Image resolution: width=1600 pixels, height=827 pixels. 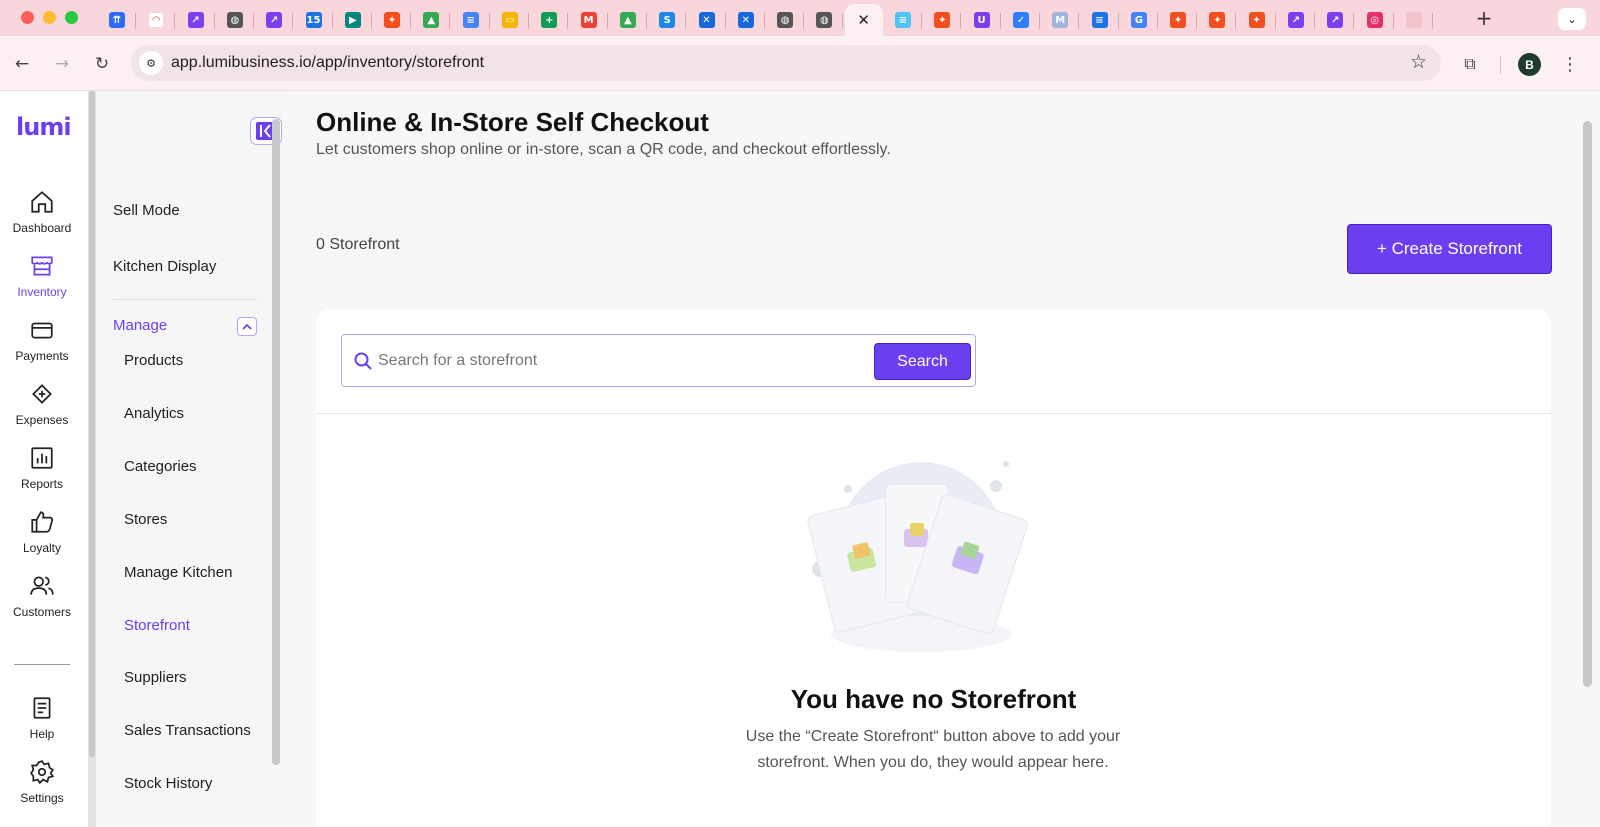 I want to click on lumi-logo: LUMI, so click(x=44, y=127).